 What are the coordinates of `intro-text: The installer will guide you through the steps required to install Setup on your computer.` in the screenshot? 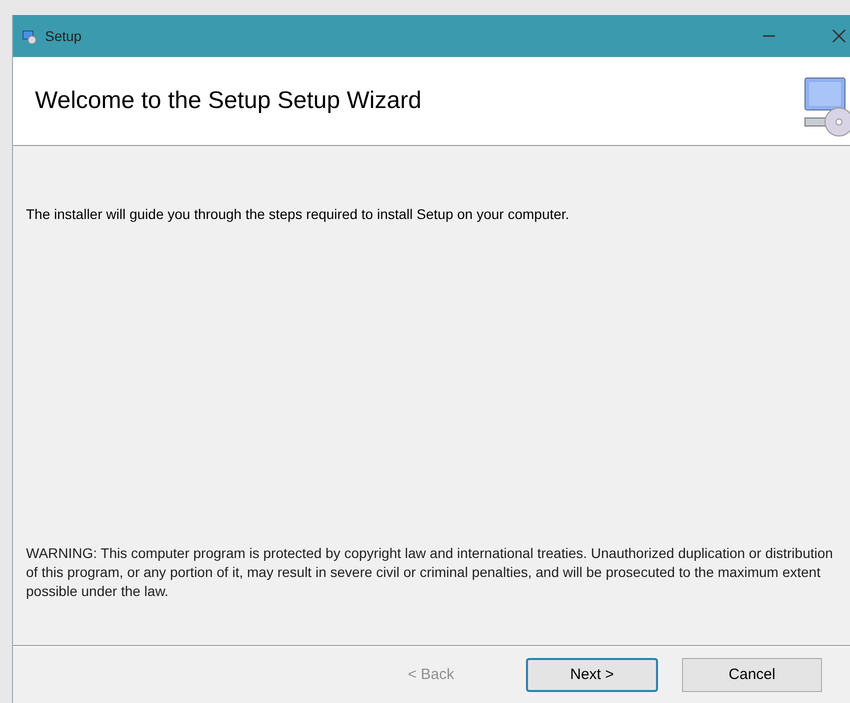 It's located at (298, 214).